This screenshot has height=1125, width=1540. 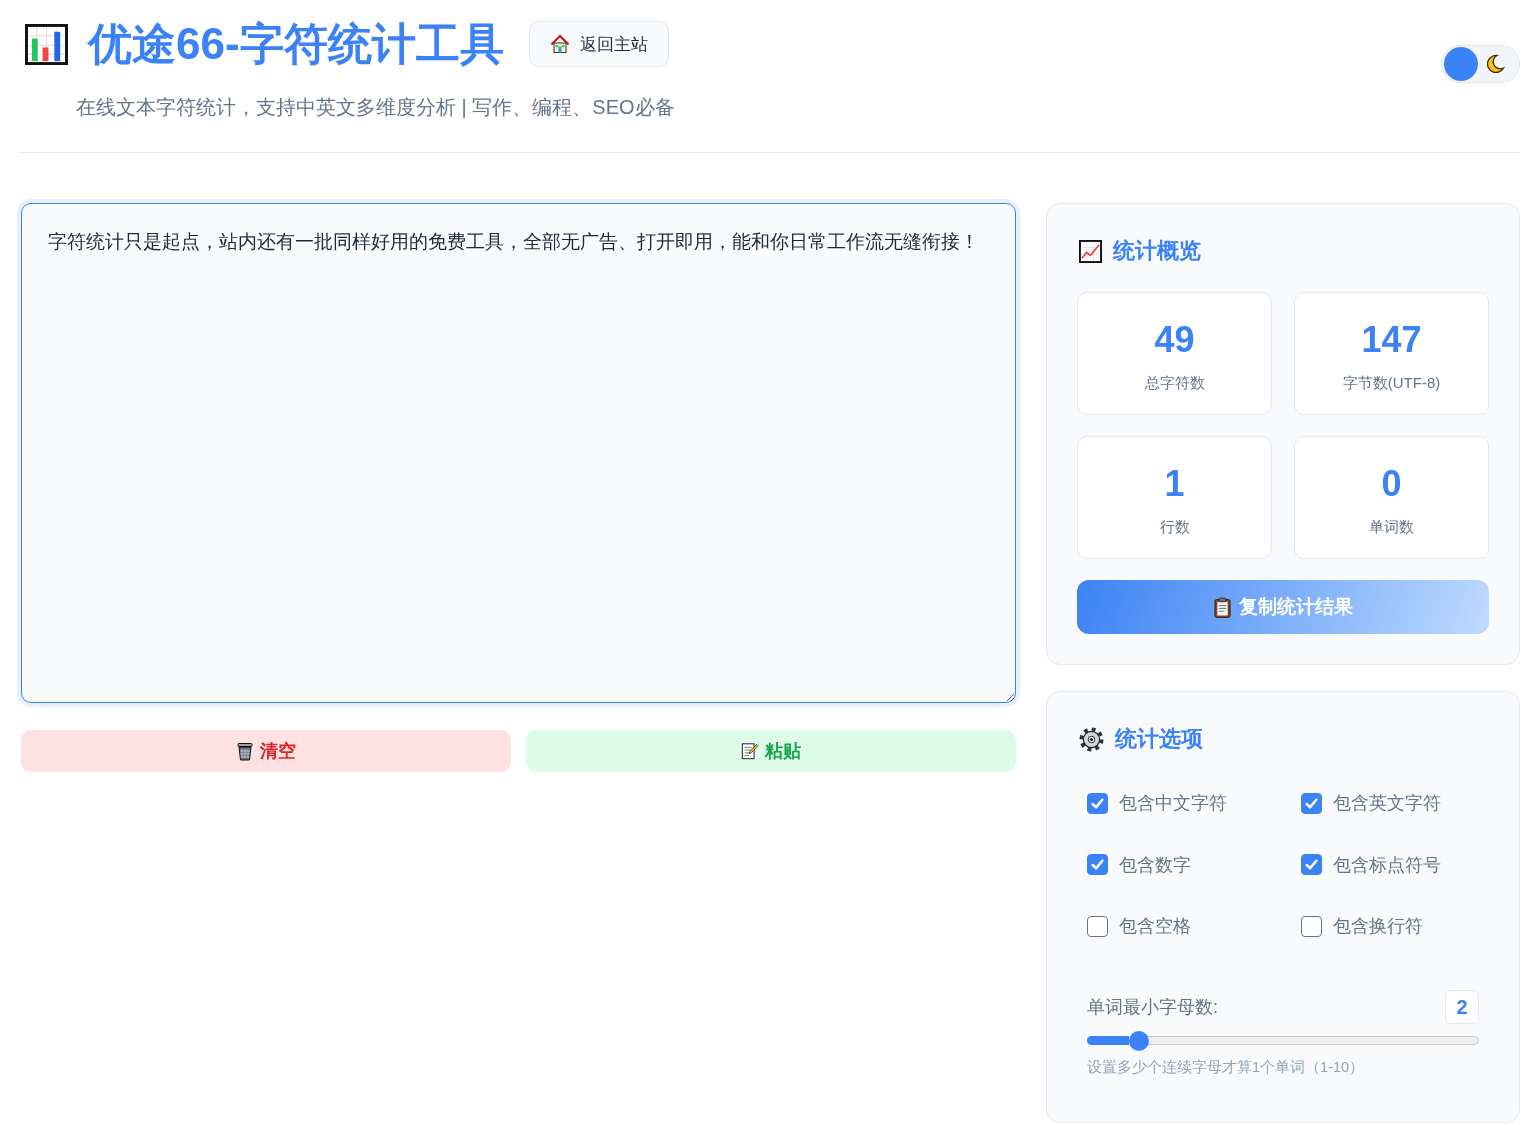 I want to click on clear-button: 清空, so click(x=266, y=751).